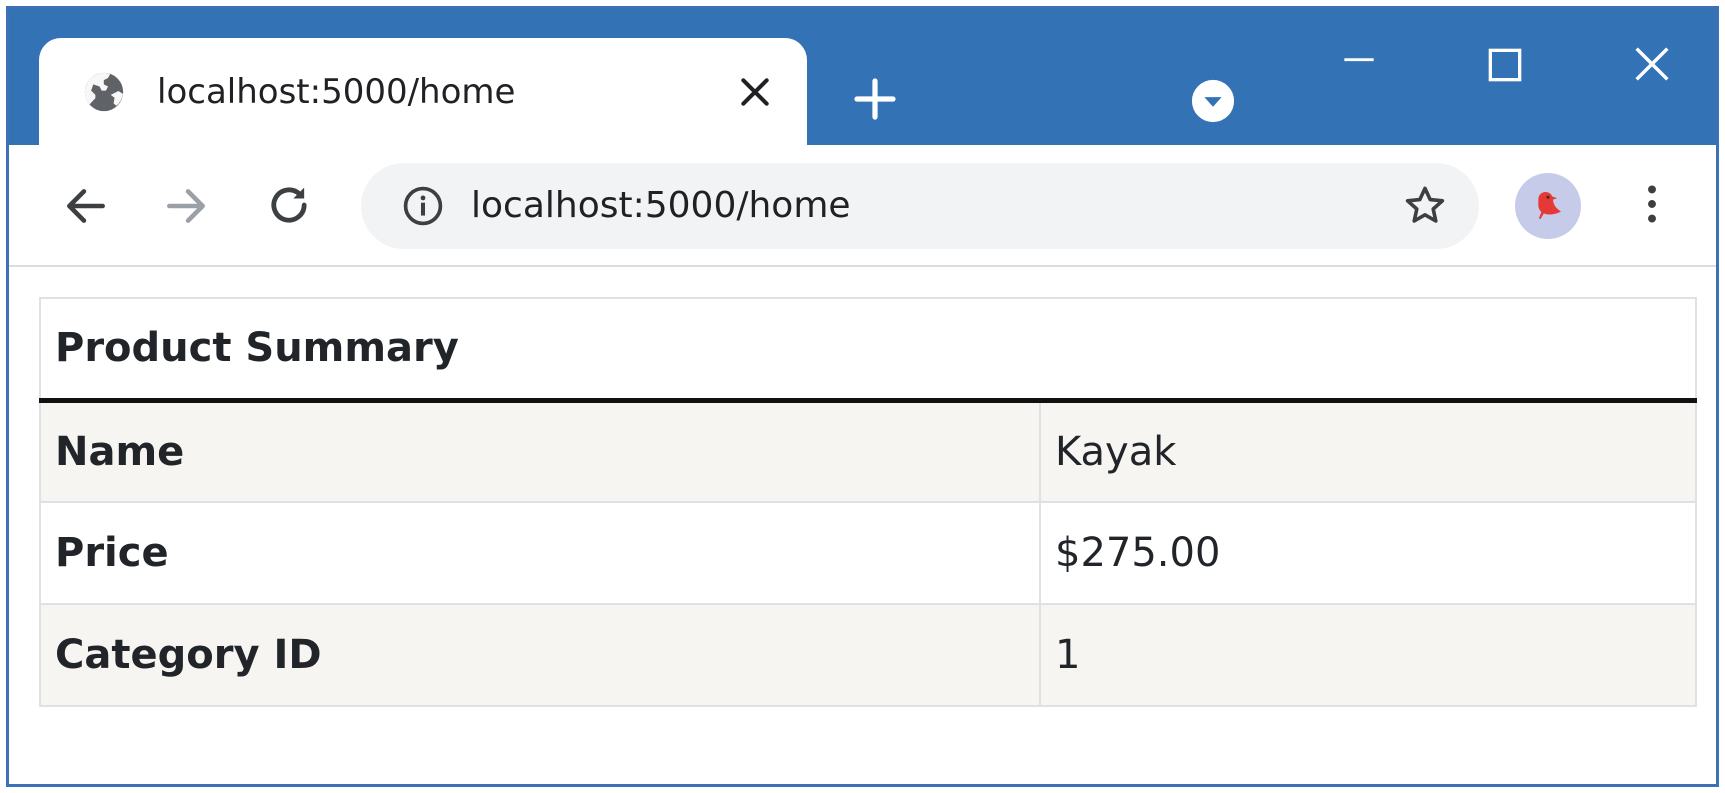  What do you see at coordinates (423, 206) in the screenshot?
I see `site-info-icon` at bounding box center [423, 206].